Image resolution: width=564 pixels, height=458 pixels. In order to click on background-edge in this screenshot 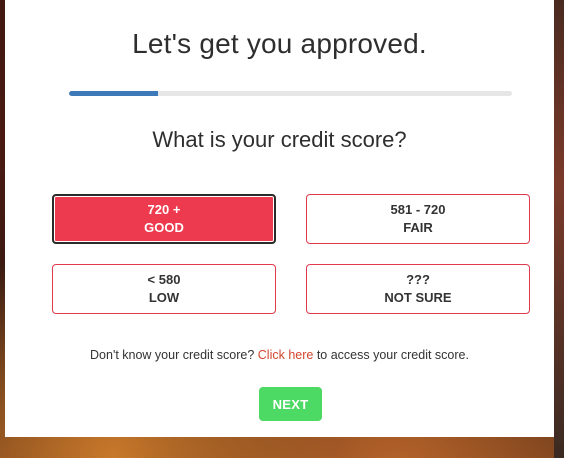, I will do `click(559, 229)`.